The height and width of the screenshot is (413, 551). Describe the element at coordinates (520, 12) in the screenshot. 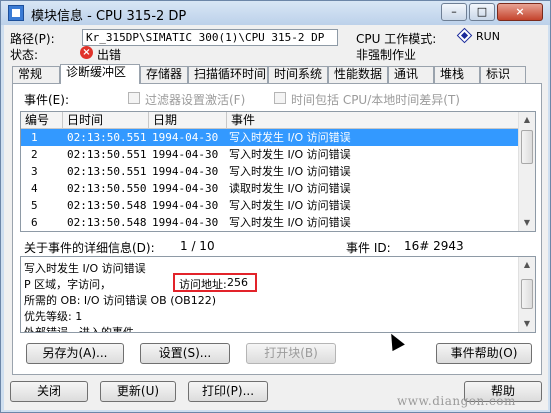

I see `close-window-button: ×` at that location.